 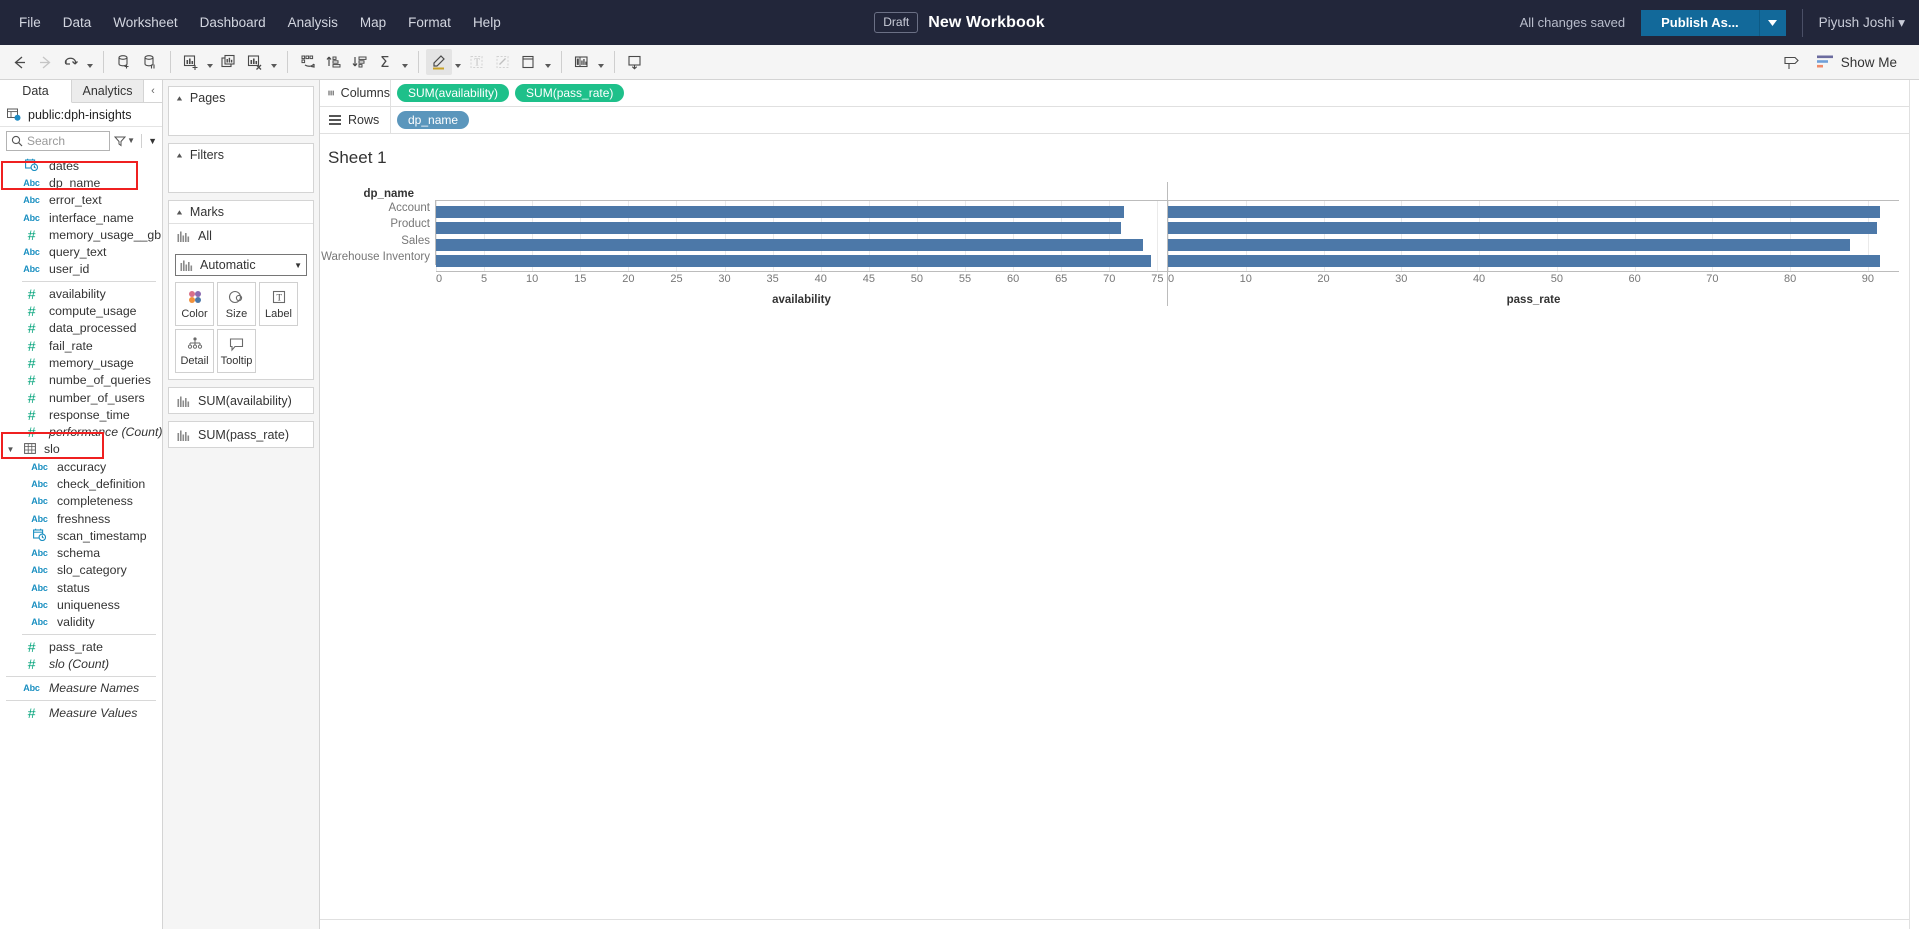 I want to click on field-item-schema: Abc schema, so click(x=81, y=553).